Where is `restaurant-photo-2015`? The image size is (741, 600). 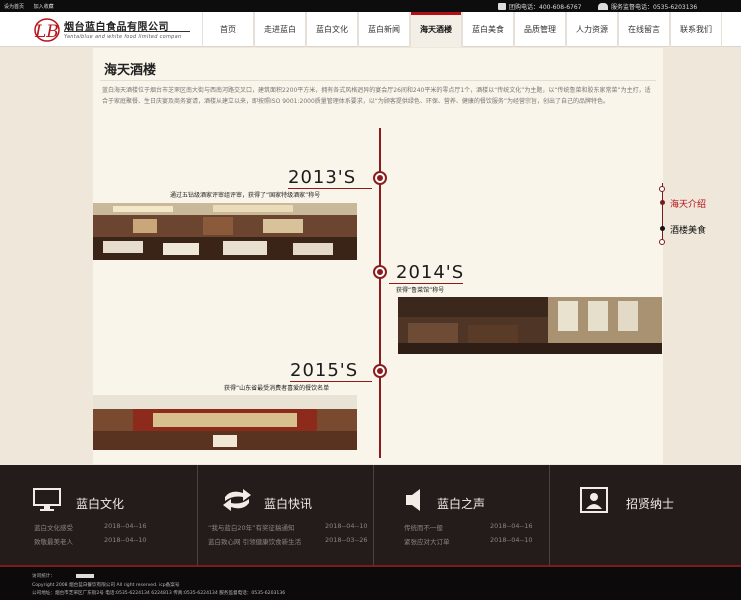 restaurant-photo-2015 is located at coordinates (225, 422).